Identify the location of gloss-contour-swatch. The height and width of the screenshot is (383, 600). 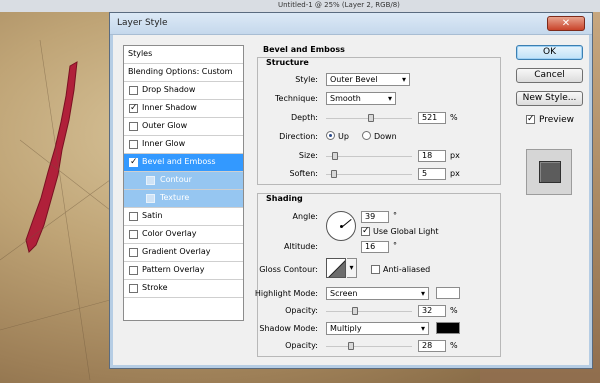
(336, 268).